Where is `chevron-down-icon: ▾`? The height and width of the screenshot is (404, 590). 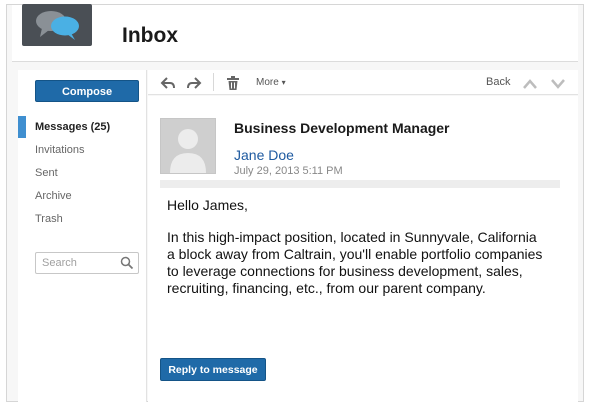
chevron-down-icon: ▾ is located at coordinates (283, 82).